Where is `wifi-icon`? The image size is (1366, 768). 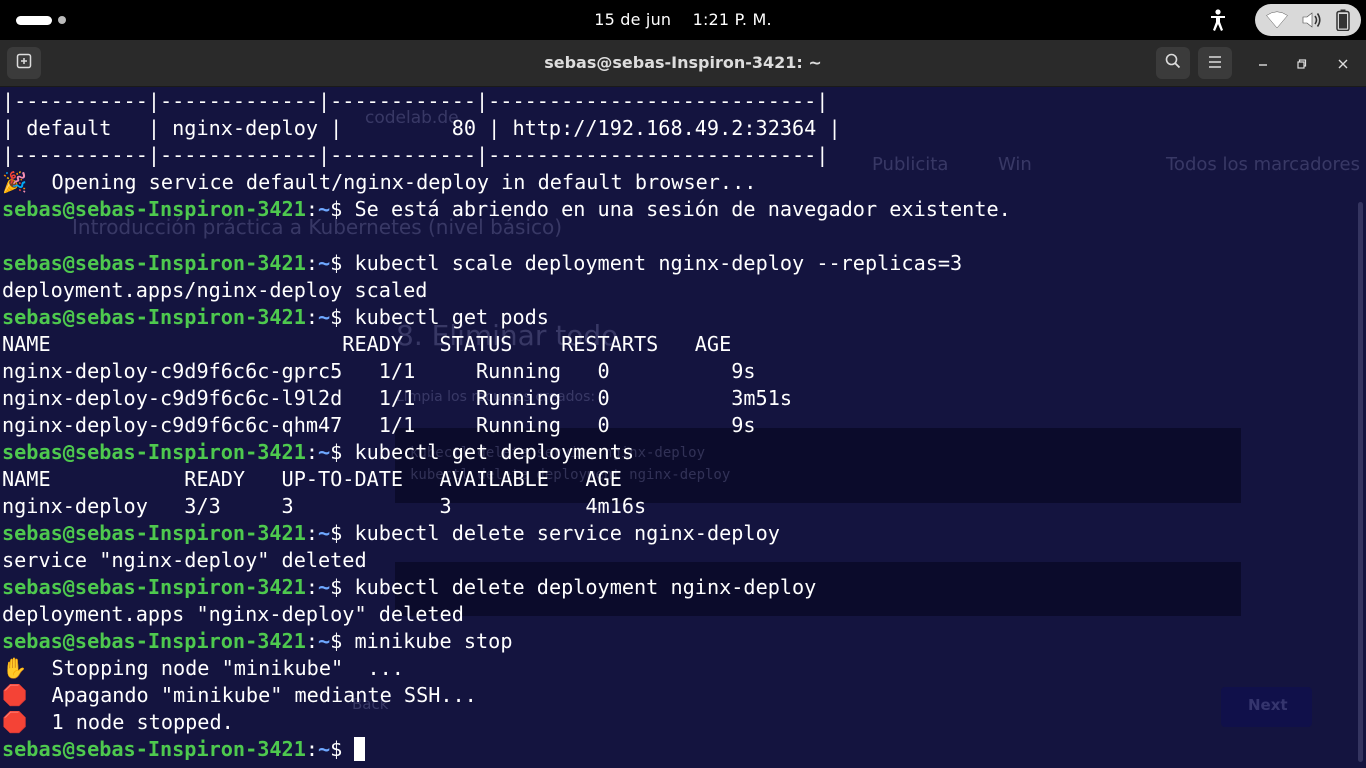 wifi-icon is located at coordinates (1276, 20).